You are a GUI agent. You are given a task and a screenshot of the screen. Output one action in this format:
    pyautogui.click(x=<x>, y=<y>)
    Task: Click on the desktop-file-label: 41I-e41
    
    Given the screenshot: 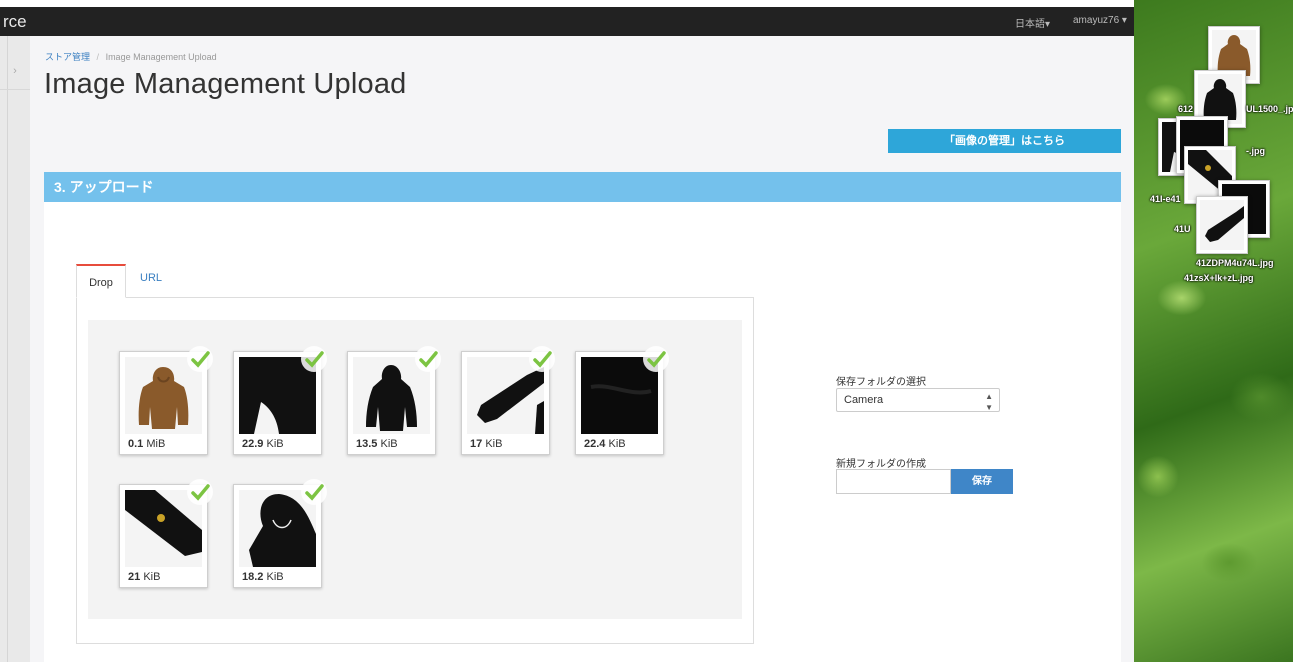 What is the action you would take?
    pyautogui.click(x=1165, y=199)
    